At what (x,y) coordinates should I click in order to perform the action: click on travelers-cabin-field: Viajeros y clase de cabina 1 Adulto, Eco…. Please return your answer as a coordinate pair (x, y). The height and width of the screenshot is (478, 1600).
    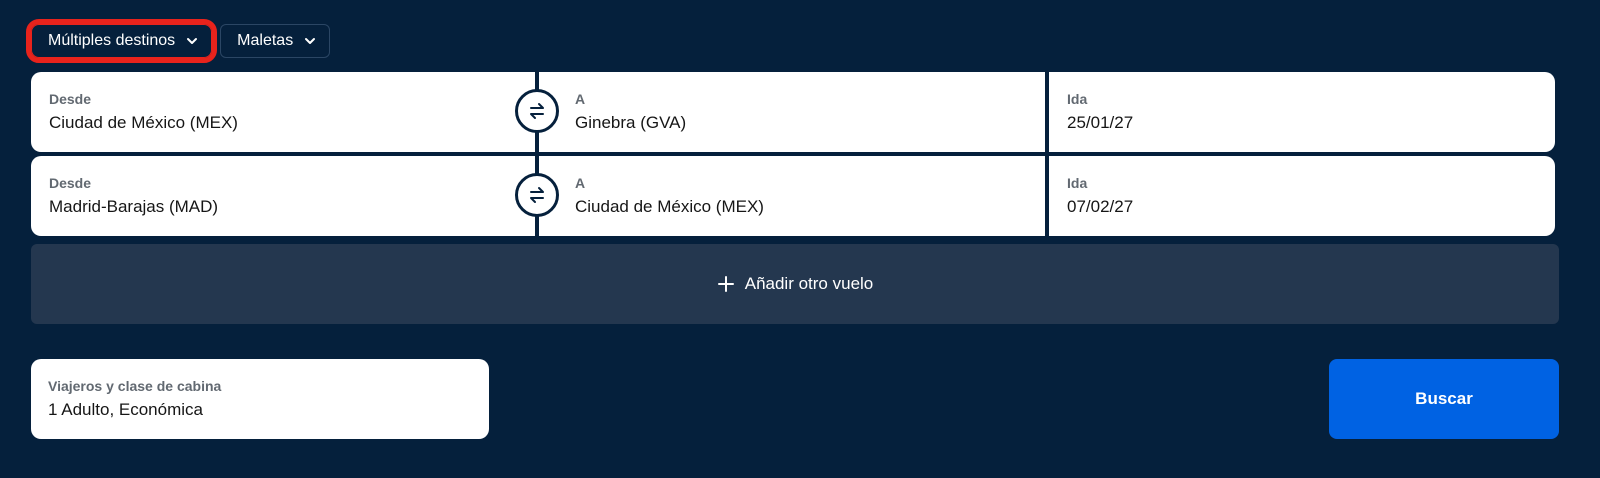
    Looking at the image, I should click on (260, 399).